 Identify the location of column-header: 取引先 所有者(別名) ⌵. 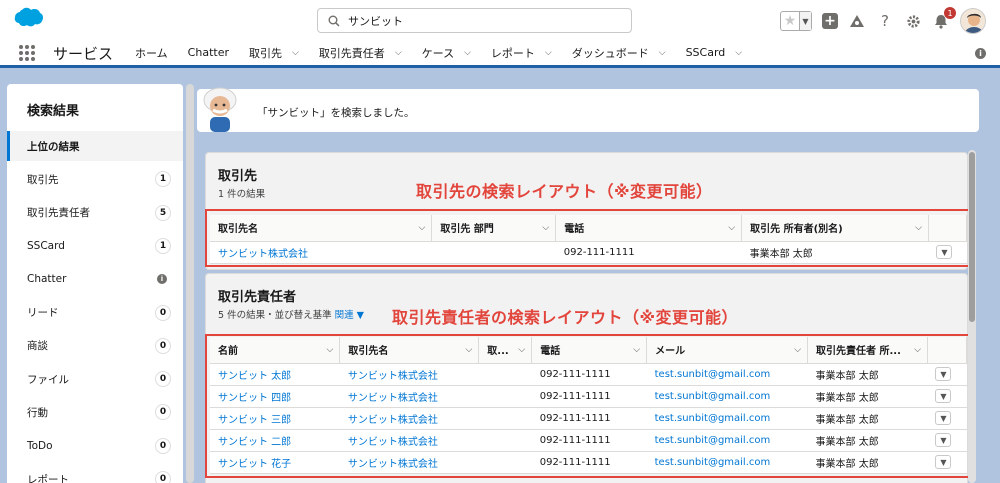
(835, 228).